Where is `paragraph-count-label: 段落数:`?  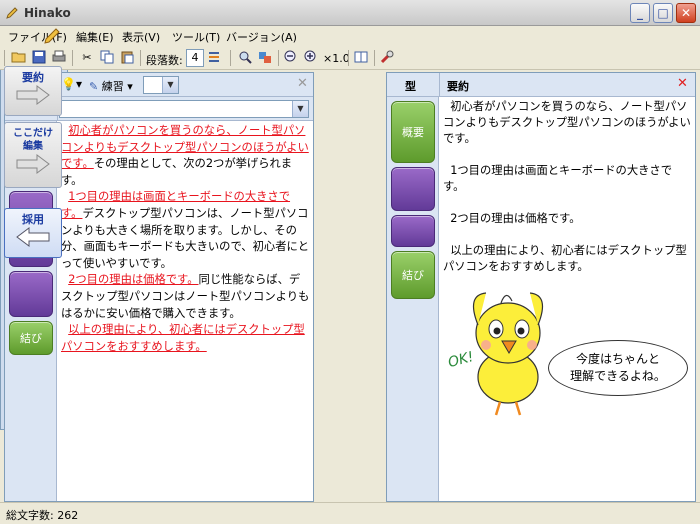
paragraph-count-label: 段落数: is located at coordinates (164, 60).